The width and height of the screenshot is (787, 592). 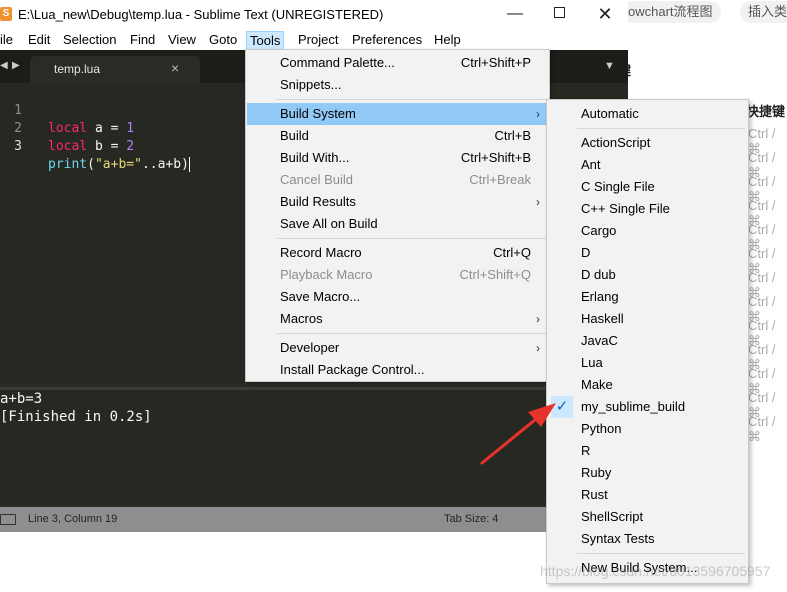 I want to click on close-button: ✕, so click(x=605, y=14).